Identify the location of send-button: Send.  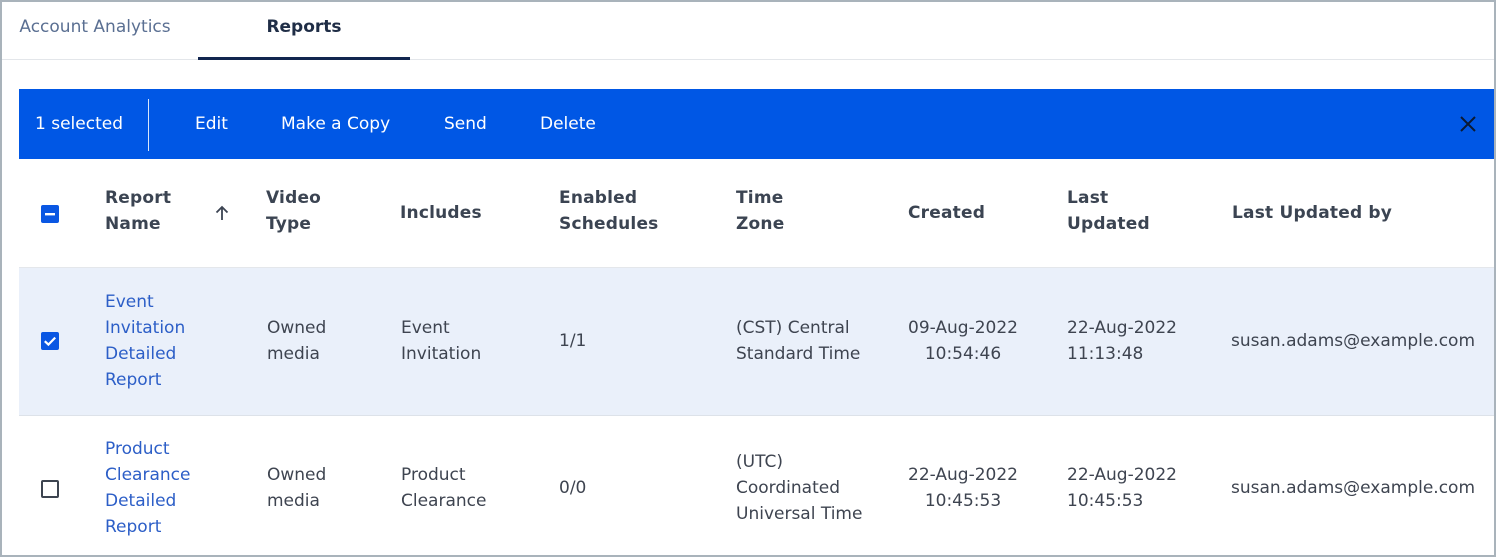
(465, 124).